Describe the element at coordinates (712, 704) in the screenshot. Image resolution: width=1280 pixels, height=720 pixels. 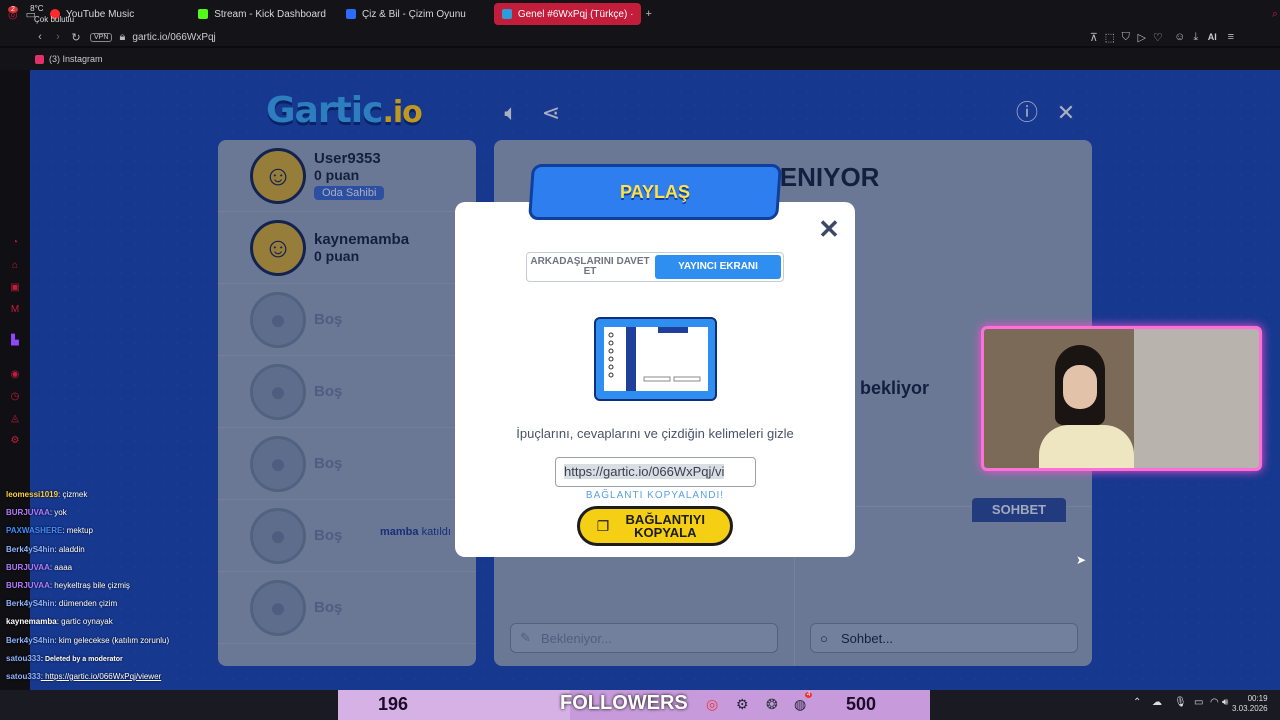
I see `opera-taskbar-icon: ◎` at that location.